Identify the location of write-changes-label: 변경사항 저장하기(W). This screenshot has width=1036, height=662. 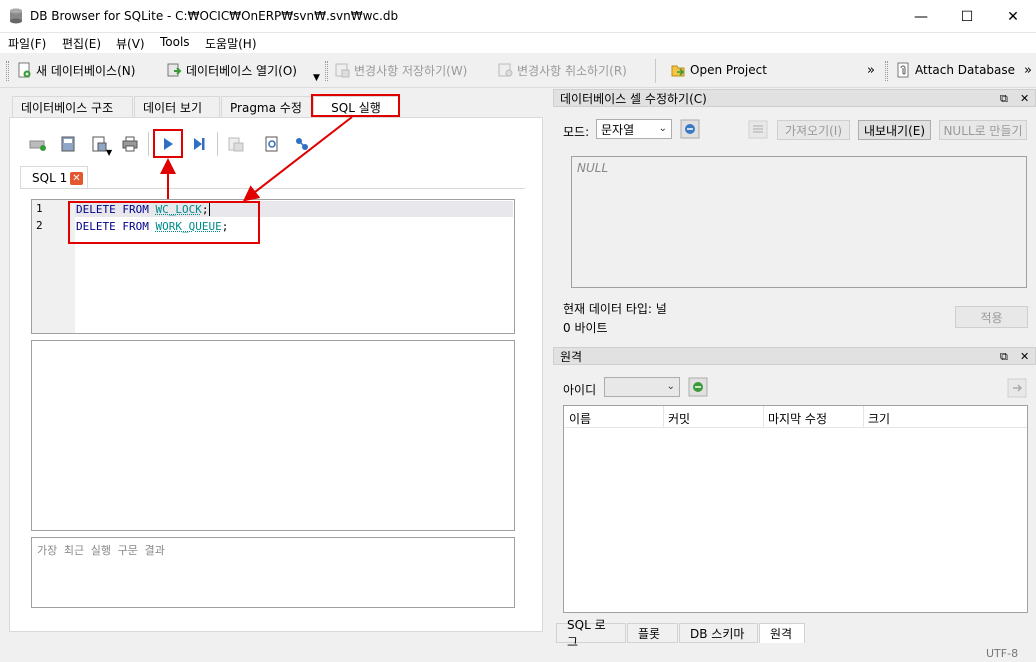
(411, 70).